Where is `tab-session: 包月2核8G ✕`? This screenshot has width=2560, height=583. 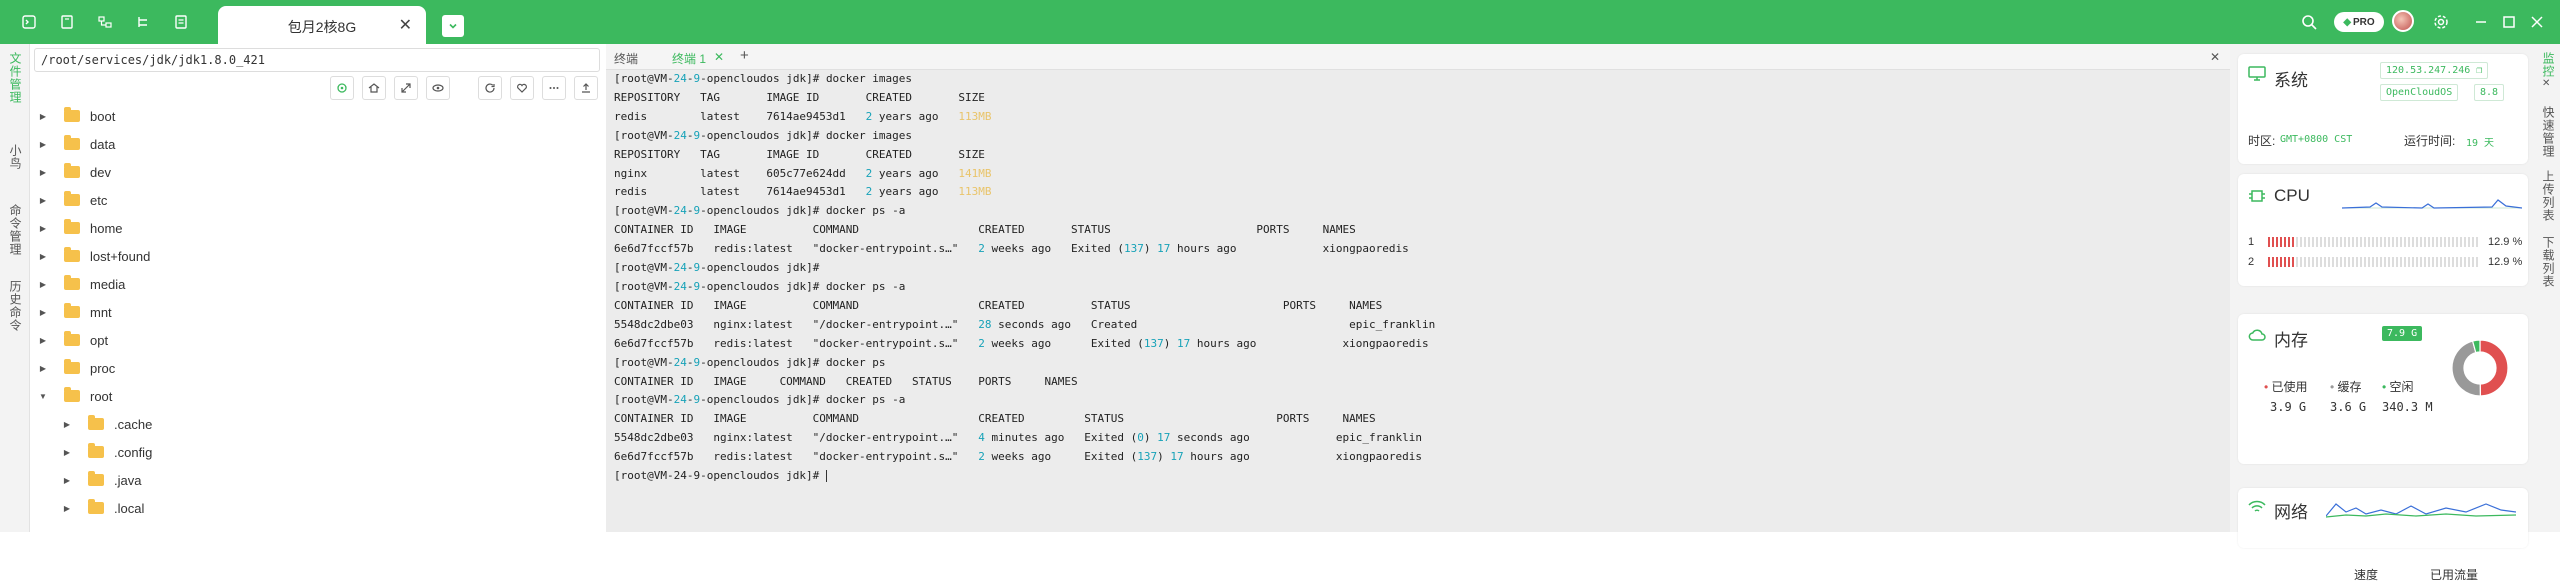 tab-session: 包月2核8G ✕ is located at coordinates (322, 25).